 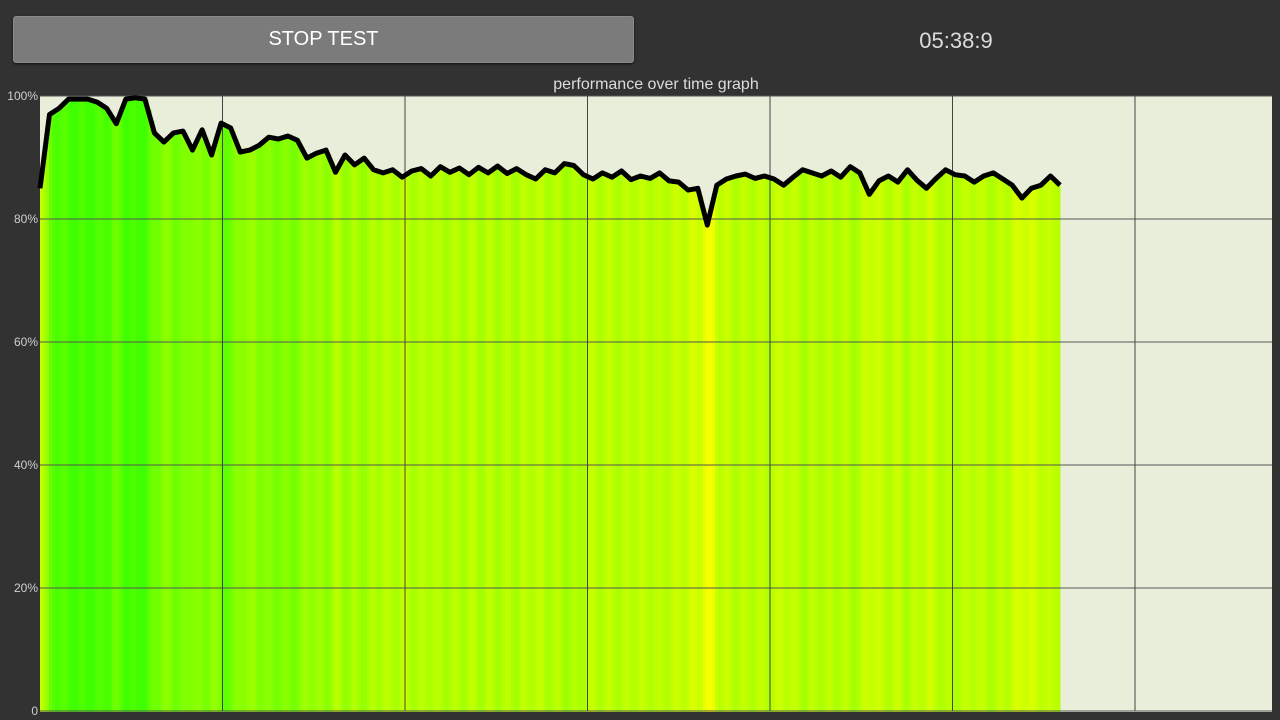 What do you see at coordinates (34, 711) in the screenshot?
I see `y-tick-label: 0` at bounding box center [34, 711].